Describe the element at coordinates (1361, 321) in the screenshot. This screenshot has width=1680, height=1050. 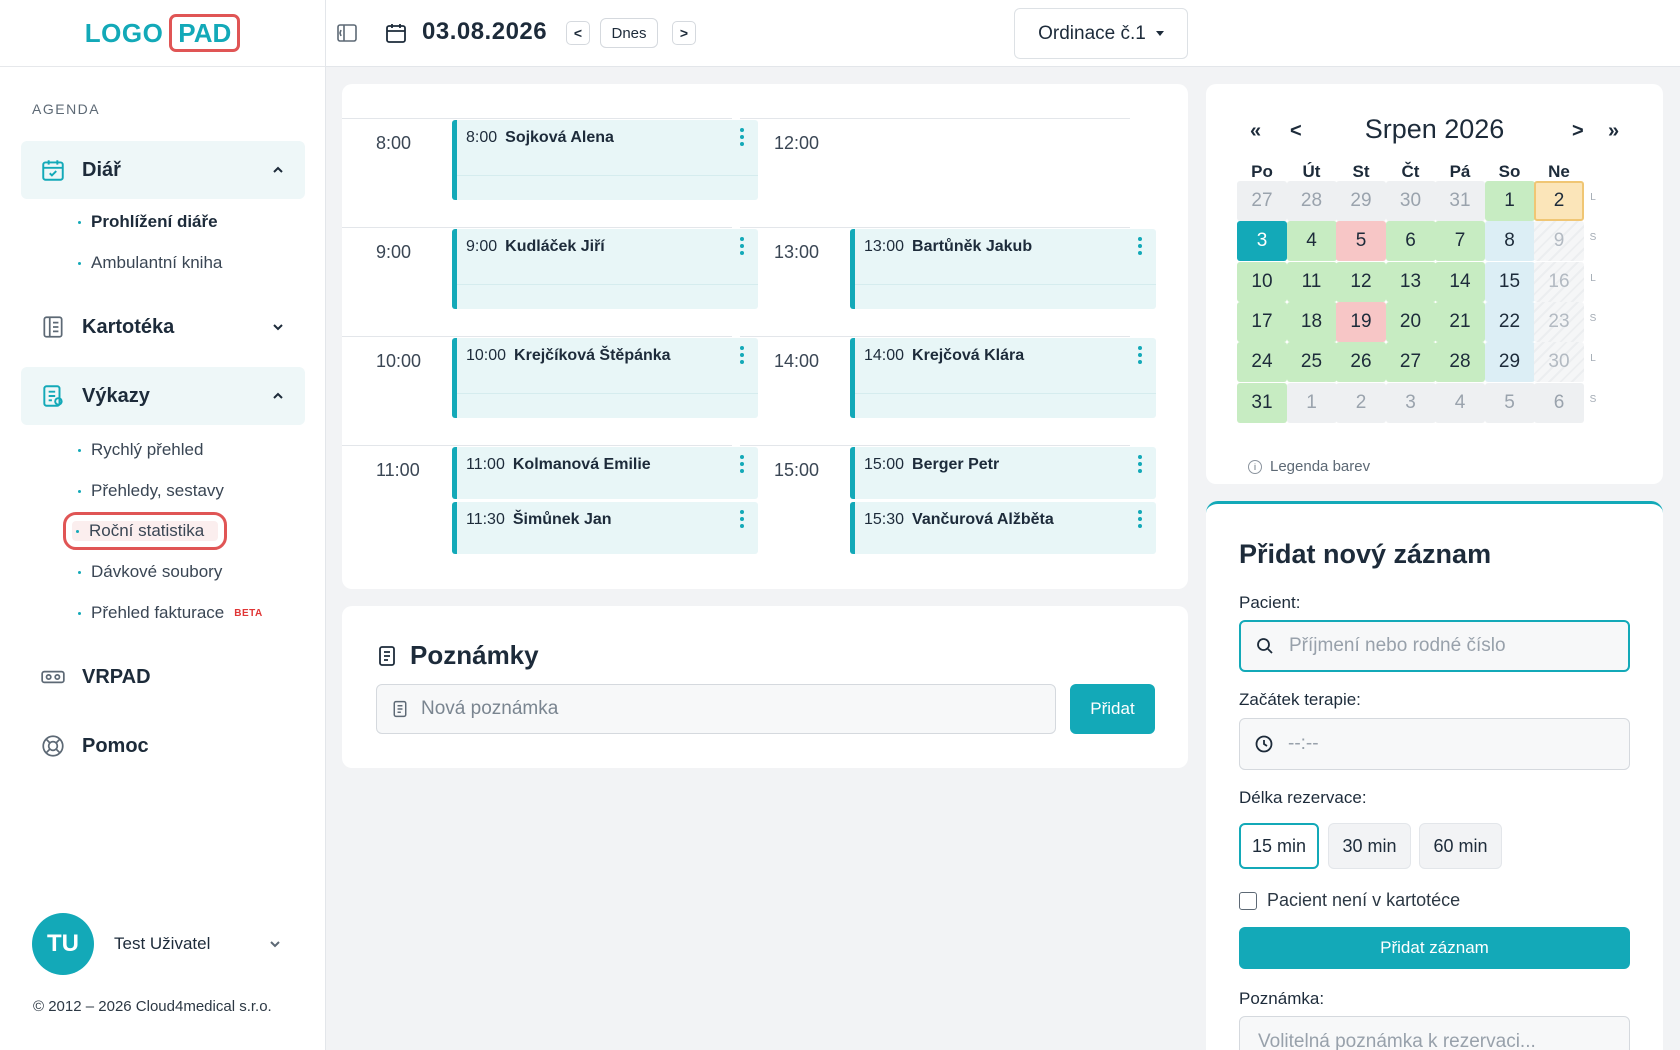
I see `calendar-day: 19` at that location.